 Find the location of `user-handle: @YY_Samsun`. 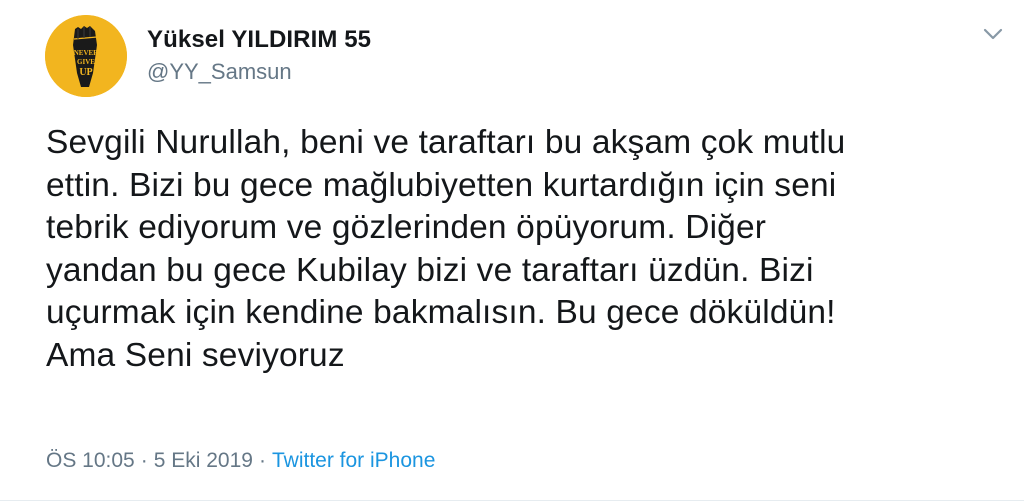

user-handle: @YY_Samsun is located at coordinates (219, 72).